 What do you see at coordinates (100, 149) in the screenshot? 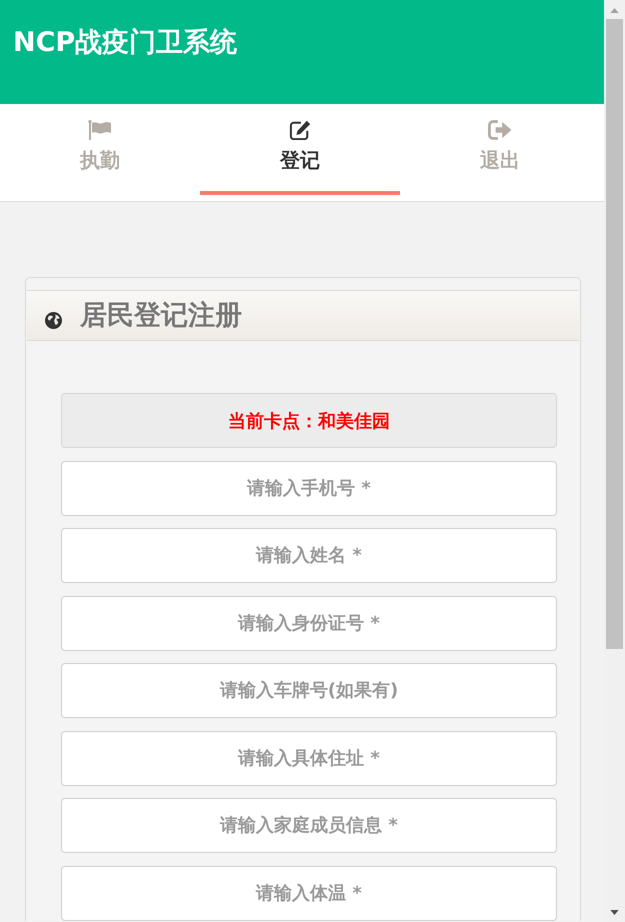
I see `tab: 执勤` at bounding box center [100, 149].